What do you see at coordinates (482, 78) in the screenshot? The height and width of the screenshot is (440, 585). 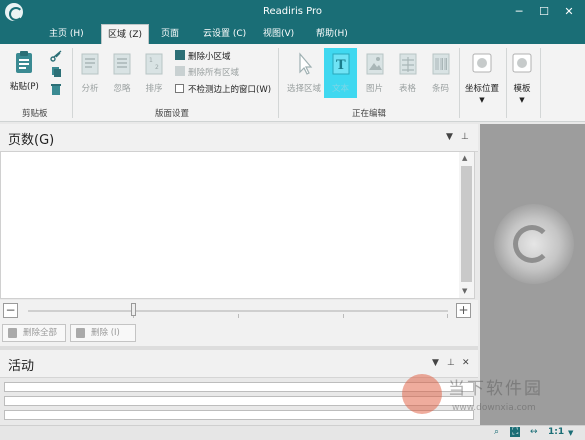 I see `coordinates-button: 坐标位置 ▼` at bounding box center [482, 78].